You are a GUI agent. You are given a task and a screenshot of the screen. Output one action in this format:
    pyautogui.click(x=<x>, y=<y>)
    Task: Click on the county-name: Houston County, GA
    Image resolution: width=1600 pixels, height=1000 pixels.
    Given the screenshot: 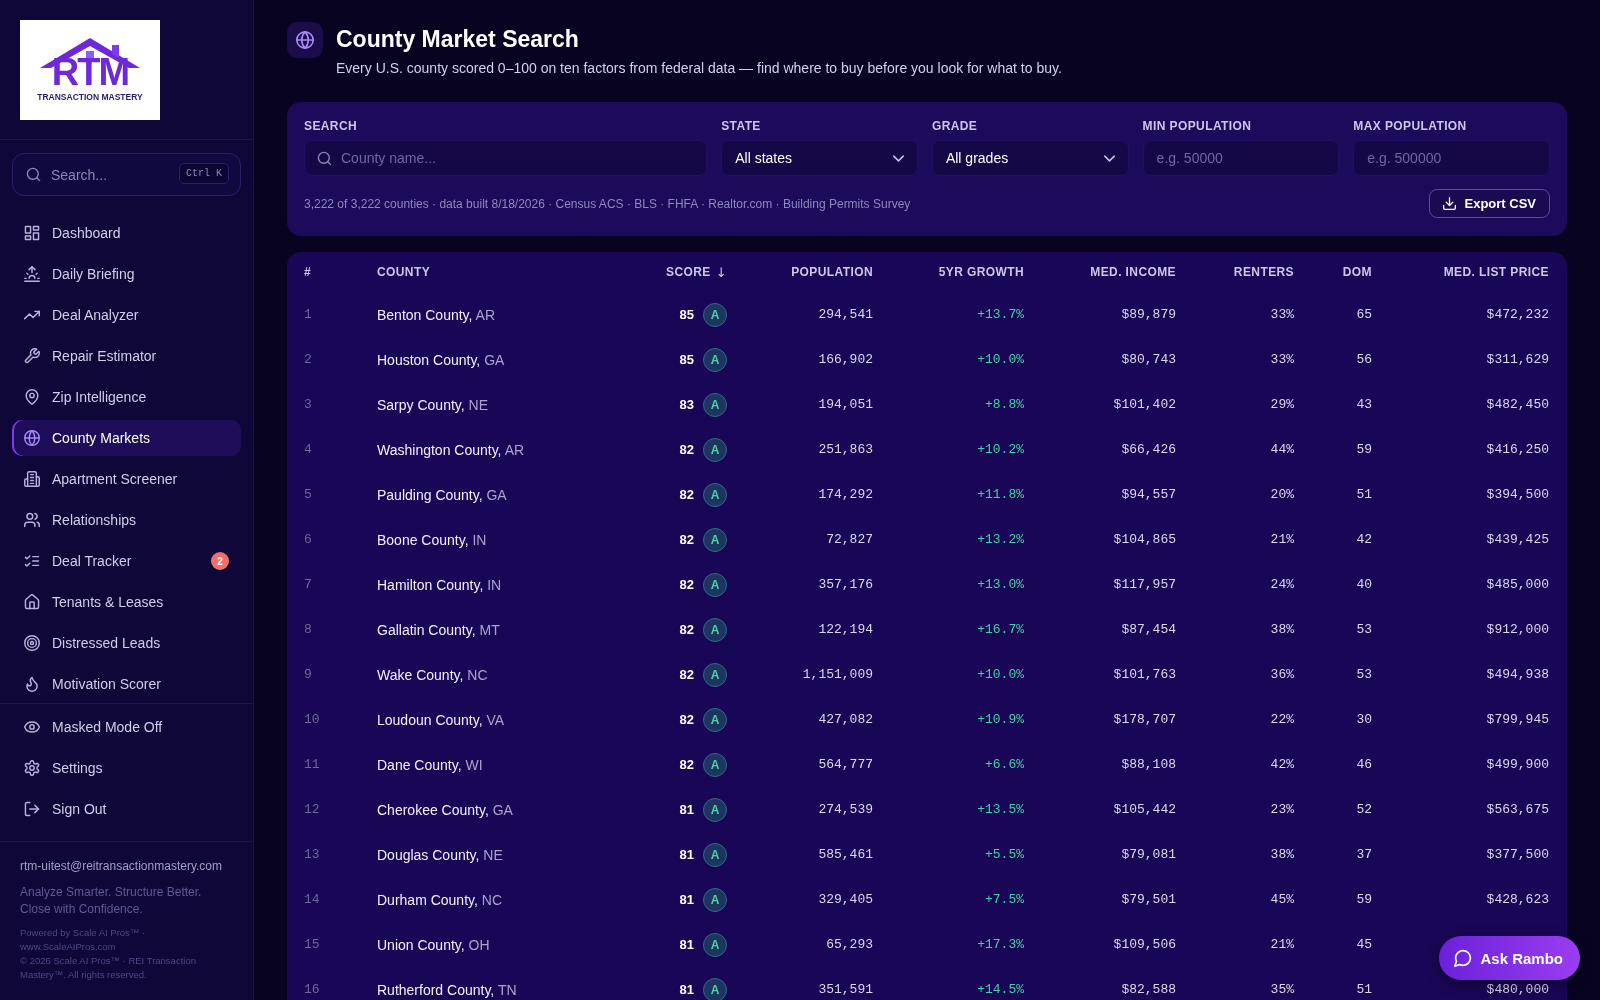 What is the action you would take?
    pyautogui.click(x=441, y=359)
    